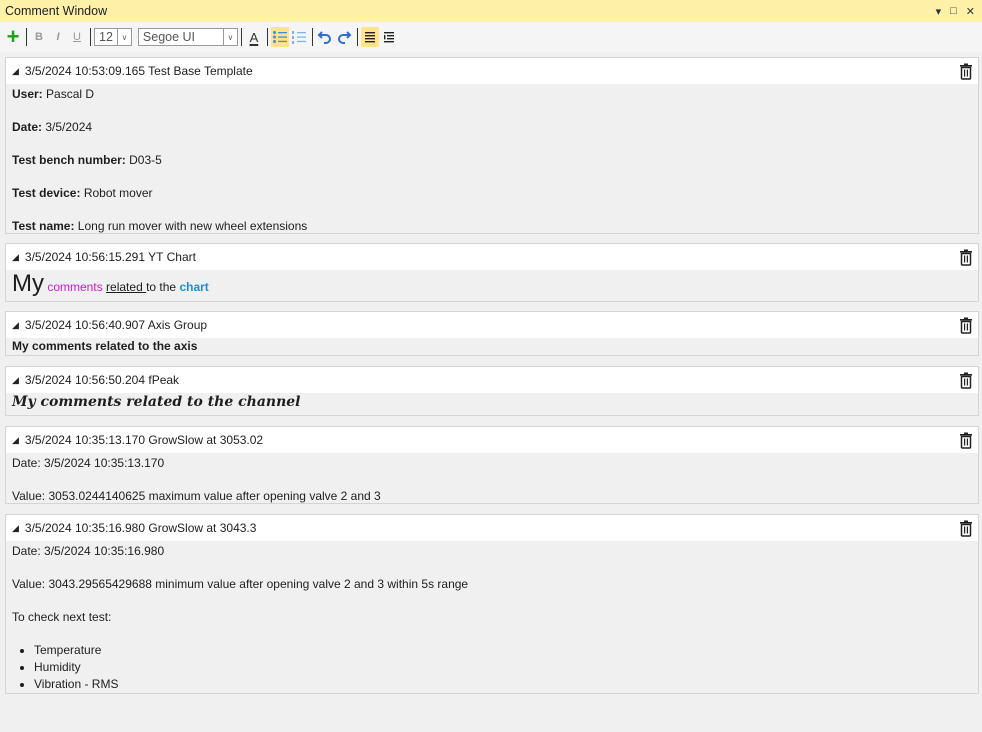 Image resolution: width=982 pixels, height=732 pixels. What do you see at coordinates (191, 226) in the screenshot?
I see `field-value: Long run mover with new wheel extensions` at bounding box center [191, 226].